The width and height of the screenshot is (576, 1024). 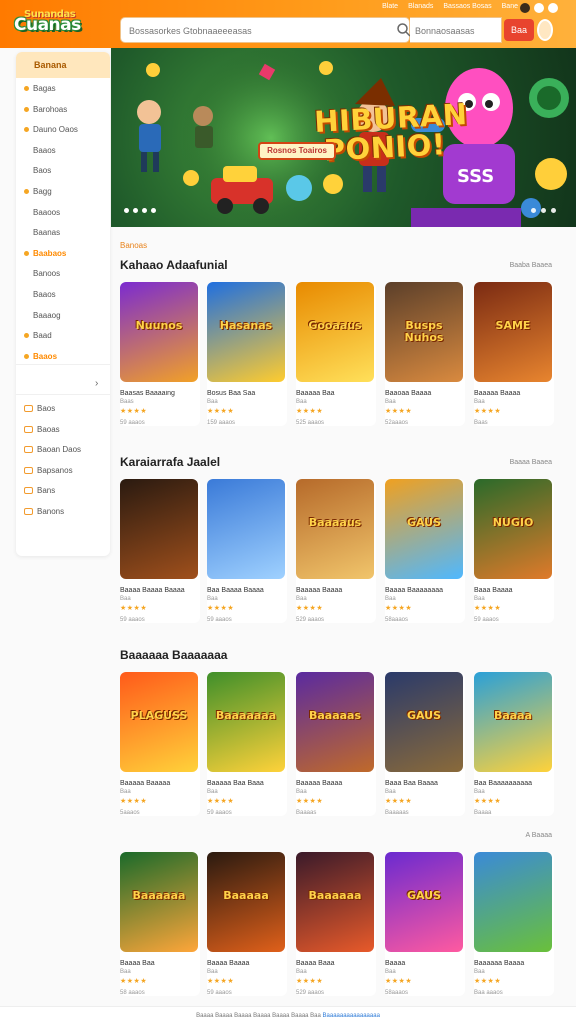 What do you see at coordinates (343, 137) in the screenshot?
I see `hero-banner: SSS HIBURAN PONIO!` at bounding box center [343, 137].